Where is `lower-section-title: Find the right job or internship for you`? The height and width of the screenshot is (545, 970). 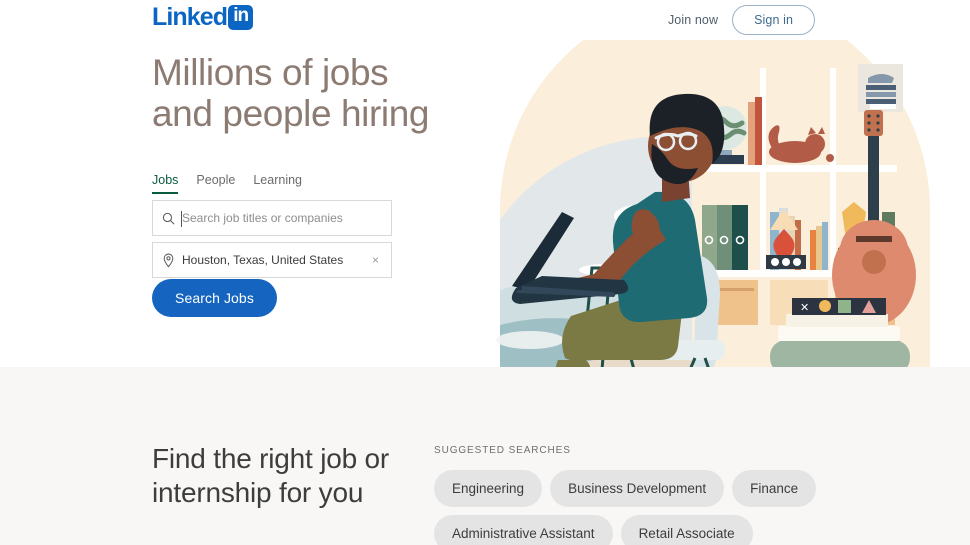 lower-section-title: Find the right job or internship for you is located at coordinates (271, 475).